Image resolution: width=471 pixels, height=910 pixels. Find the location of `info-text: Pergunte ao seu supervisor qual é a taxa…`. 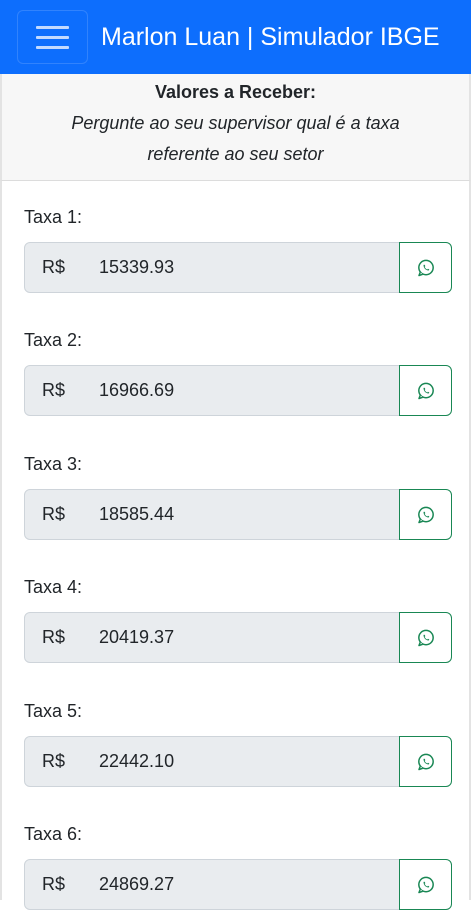

info-text: Pergunte ao seu supervisor qual é a taxa… is located at coordinates (235, 138).